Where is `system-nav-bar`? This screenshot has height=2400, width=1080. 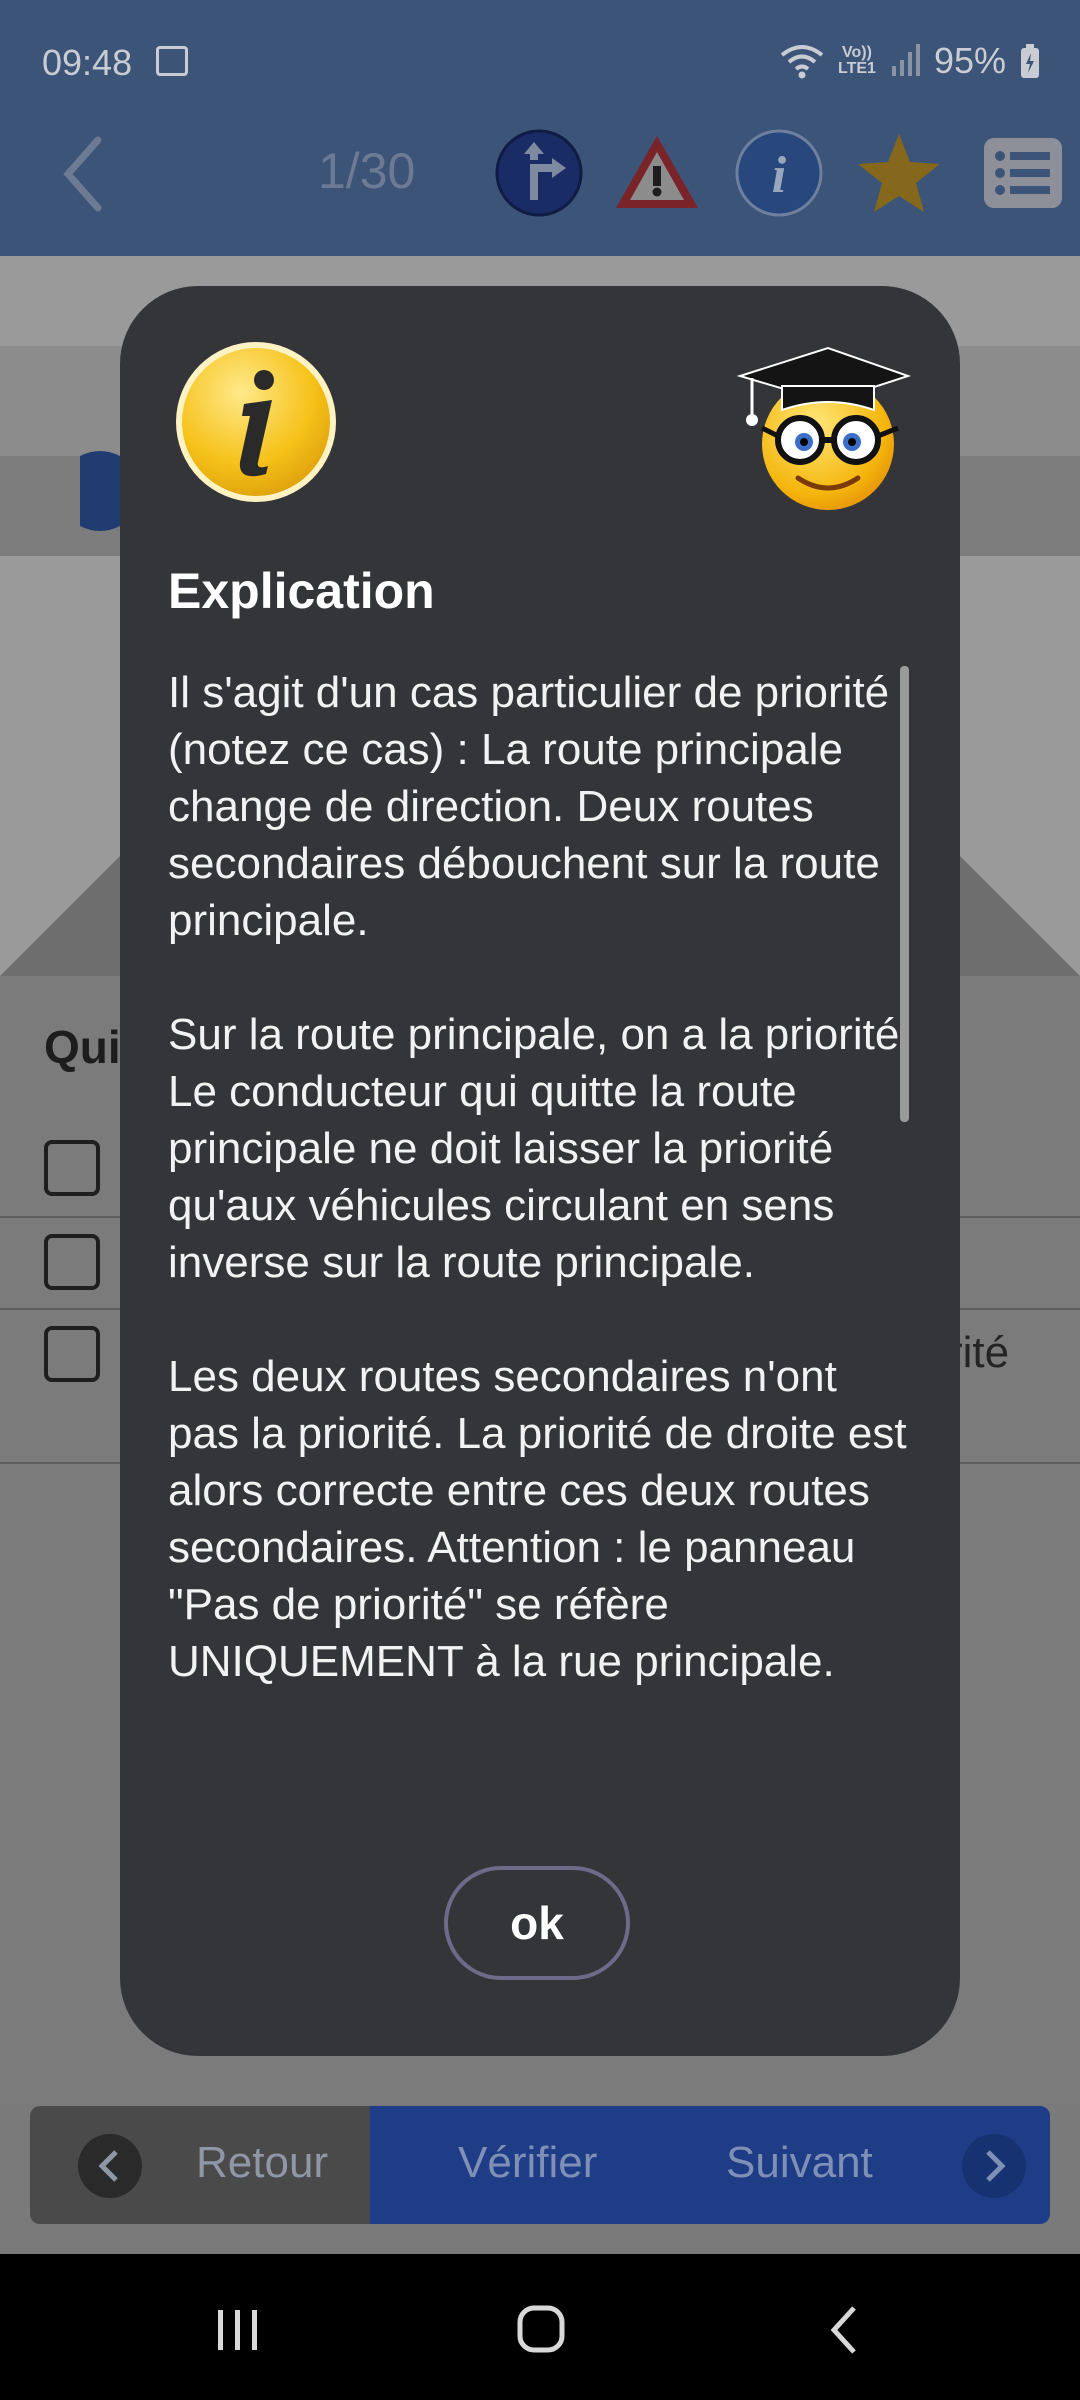
system-nav-bar is located at coordinates (540, 2327).